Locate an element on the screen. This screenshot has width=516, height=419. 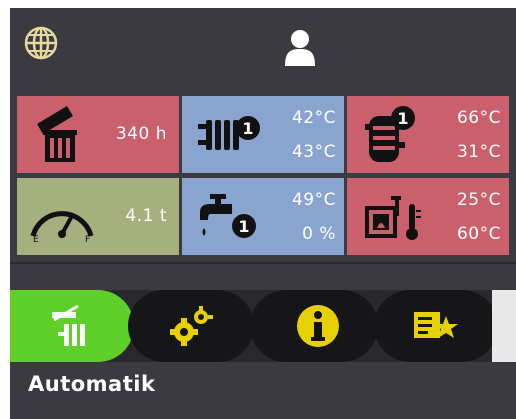
tile-ash-container: 340 h is located at coordinates (98, 134).